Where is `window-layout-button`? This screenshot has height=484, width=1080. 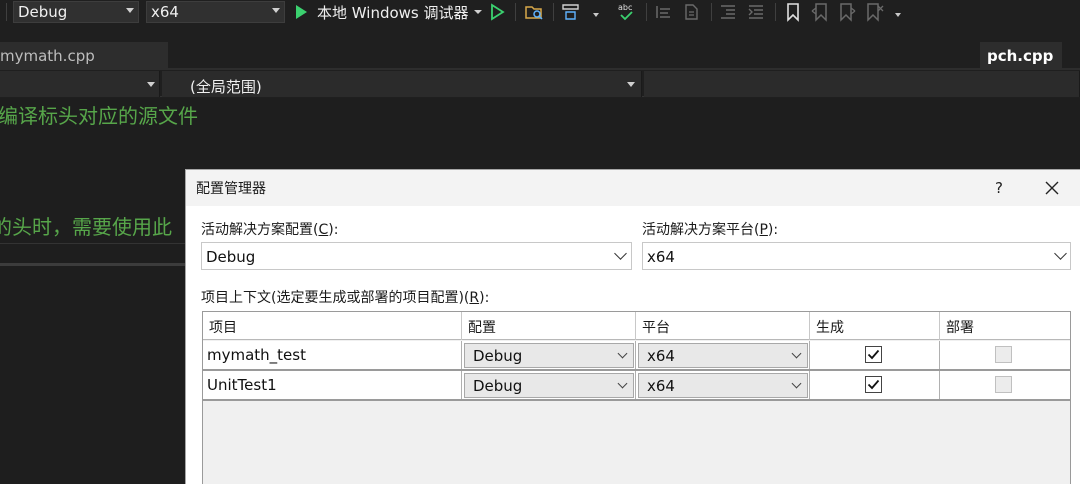
window-layout-button is located at coordinates (571, 12).